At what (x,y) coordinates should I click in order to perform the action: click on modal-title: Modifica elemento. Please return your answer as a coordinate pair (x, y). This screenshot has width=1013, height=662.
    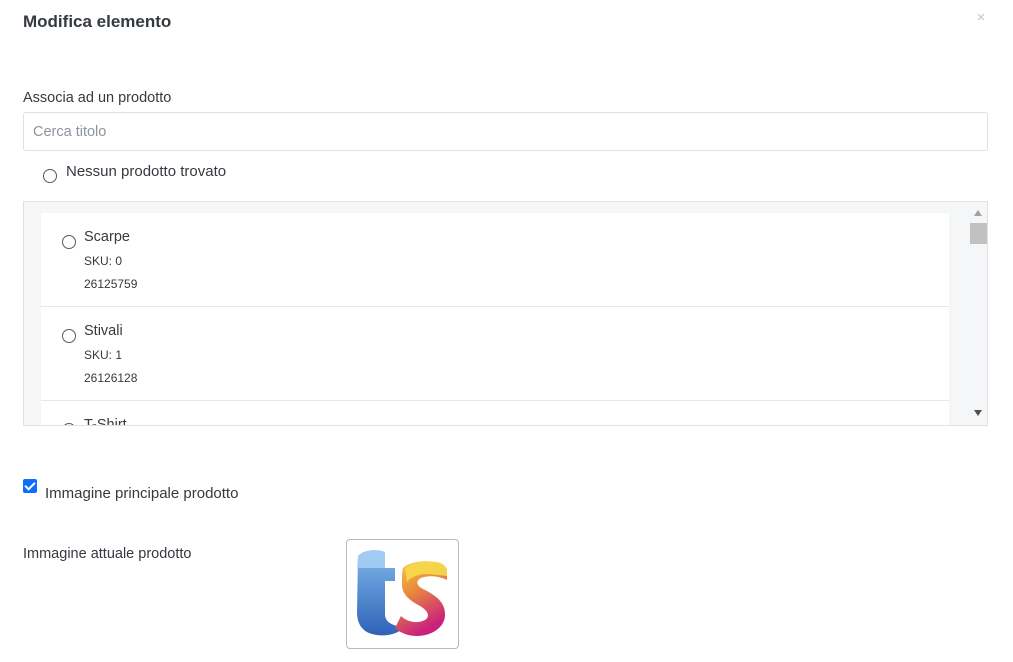
    Looking at the image, I should click on (97, 21).